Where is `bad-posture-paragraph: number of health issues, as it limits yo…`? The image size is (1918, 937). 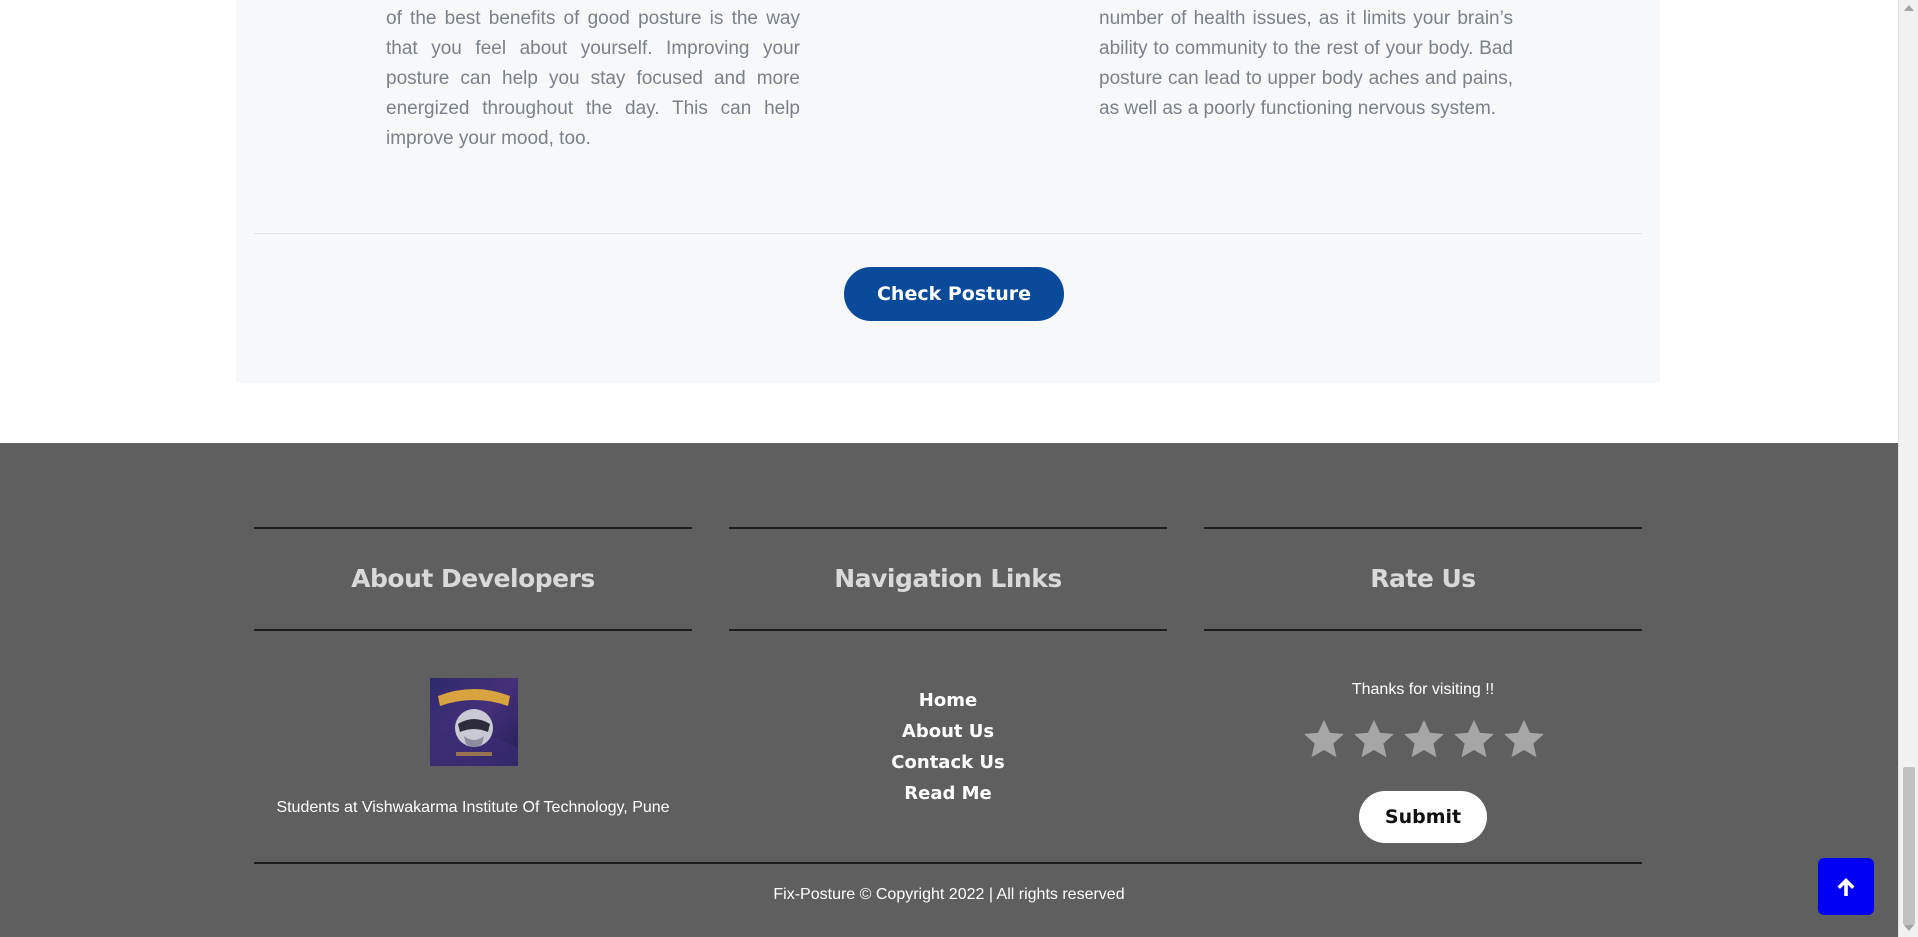
bad-posture-paragraph: number of health issues, as it limits yo… is located at coordinates (1306, 63).